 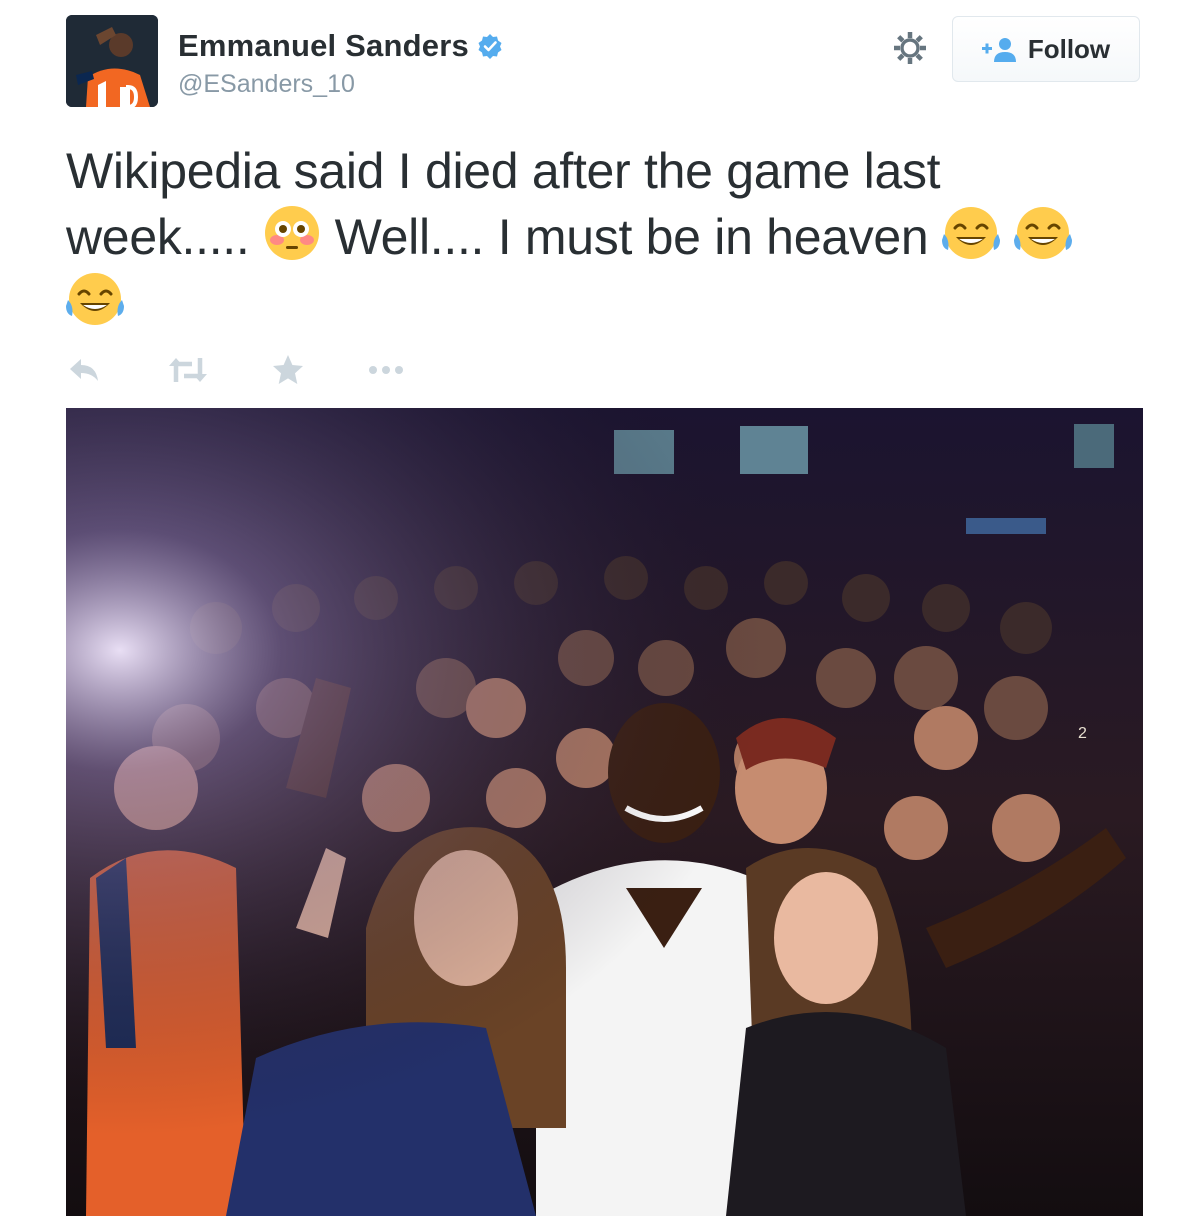 I want to click on reply-button, so click(x=84, y=370).